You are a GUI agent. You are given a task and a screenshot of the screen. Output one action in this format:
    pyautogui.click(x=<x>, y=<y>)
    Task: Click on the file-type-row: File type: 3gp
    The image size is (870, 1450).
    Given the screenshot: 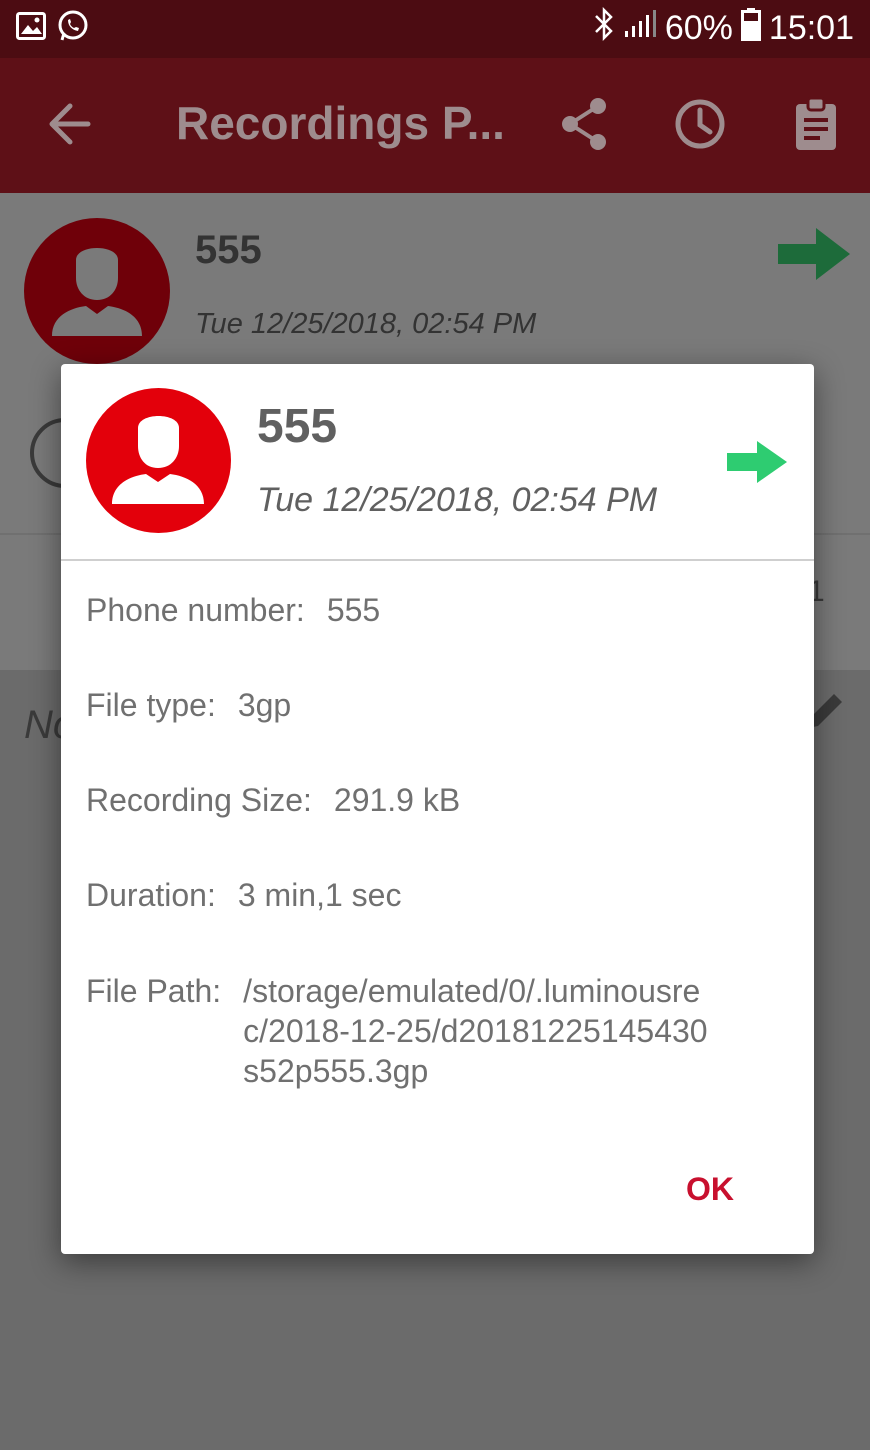 What is the action you would take?
    pyautogui.click(x=188, y=705)
    